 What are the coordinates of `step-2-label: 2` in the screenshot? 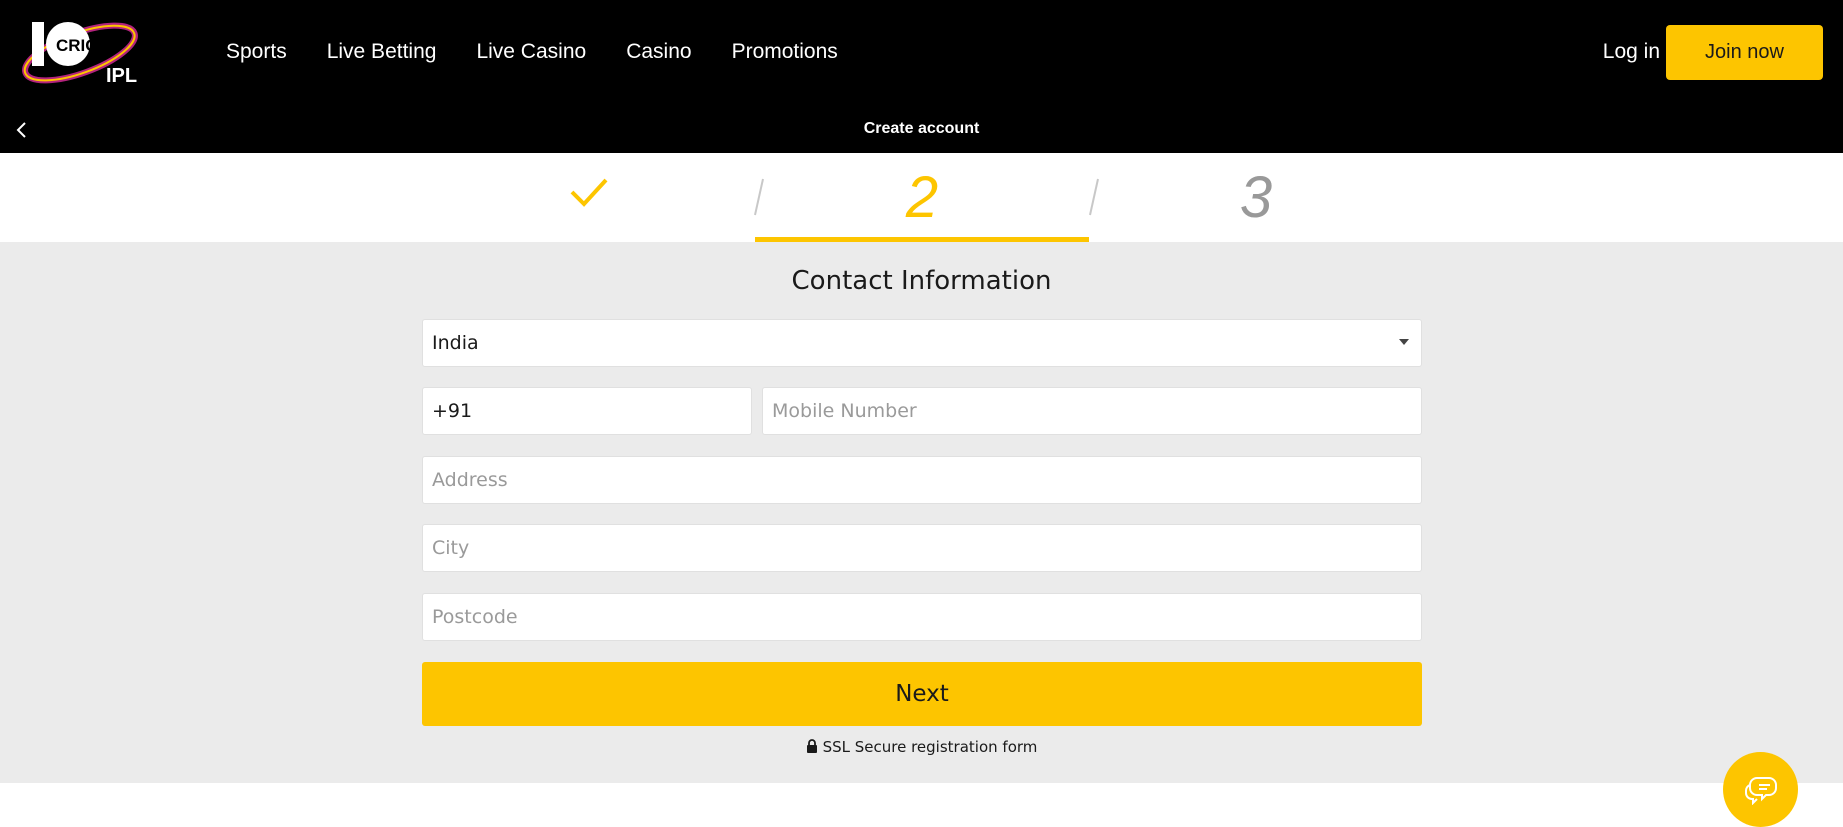 It's located at (922, 197).